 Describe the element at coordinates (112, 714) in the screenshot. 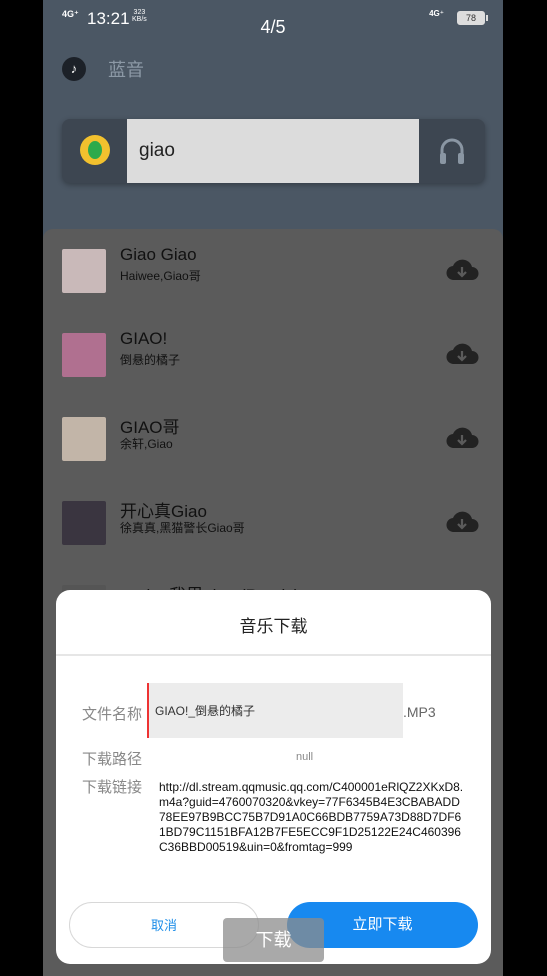

I see `filename-label: 文件名称` at that location.